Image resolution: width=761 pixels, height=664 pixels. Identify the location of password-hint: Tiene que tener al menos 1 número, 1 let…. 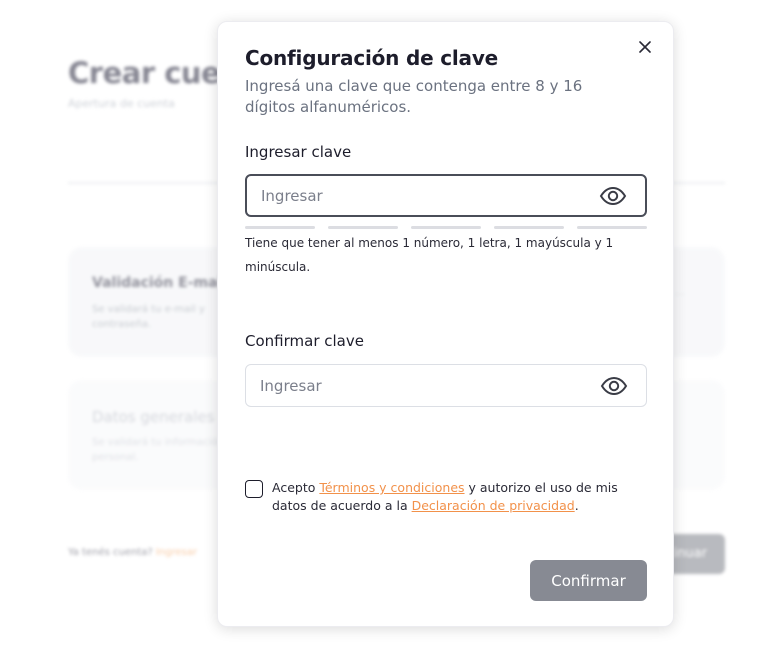
(429, 255).